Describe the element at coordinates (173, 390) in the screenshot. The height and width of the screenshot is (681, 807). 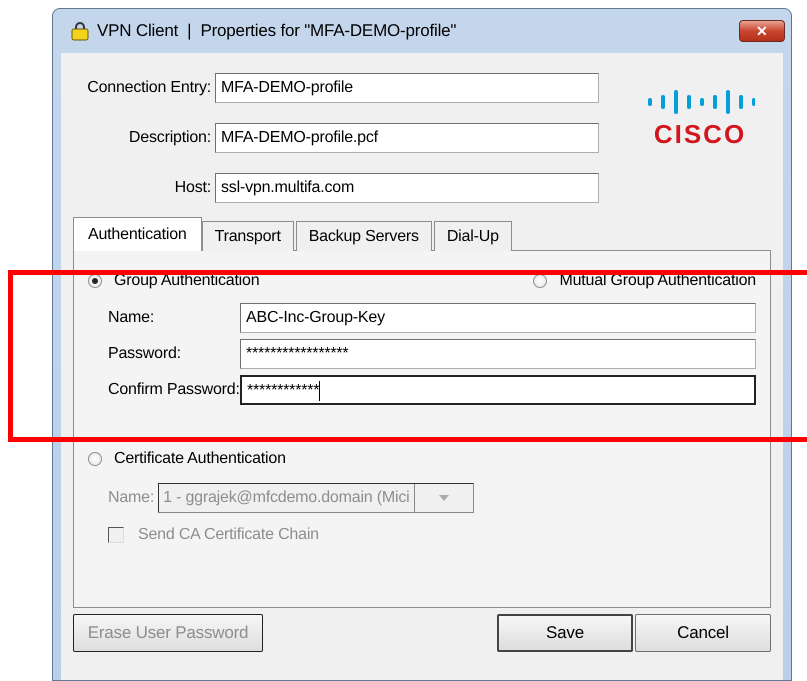
I see `field-label: Confirm Password:` at that location.